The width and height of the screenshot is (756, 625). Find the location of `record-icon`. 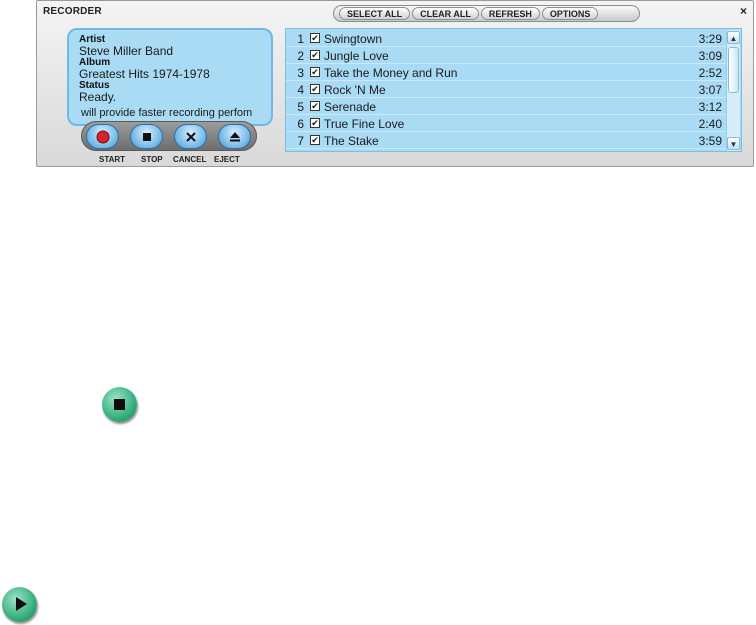

record-icon is located at coordinates (102, 136).